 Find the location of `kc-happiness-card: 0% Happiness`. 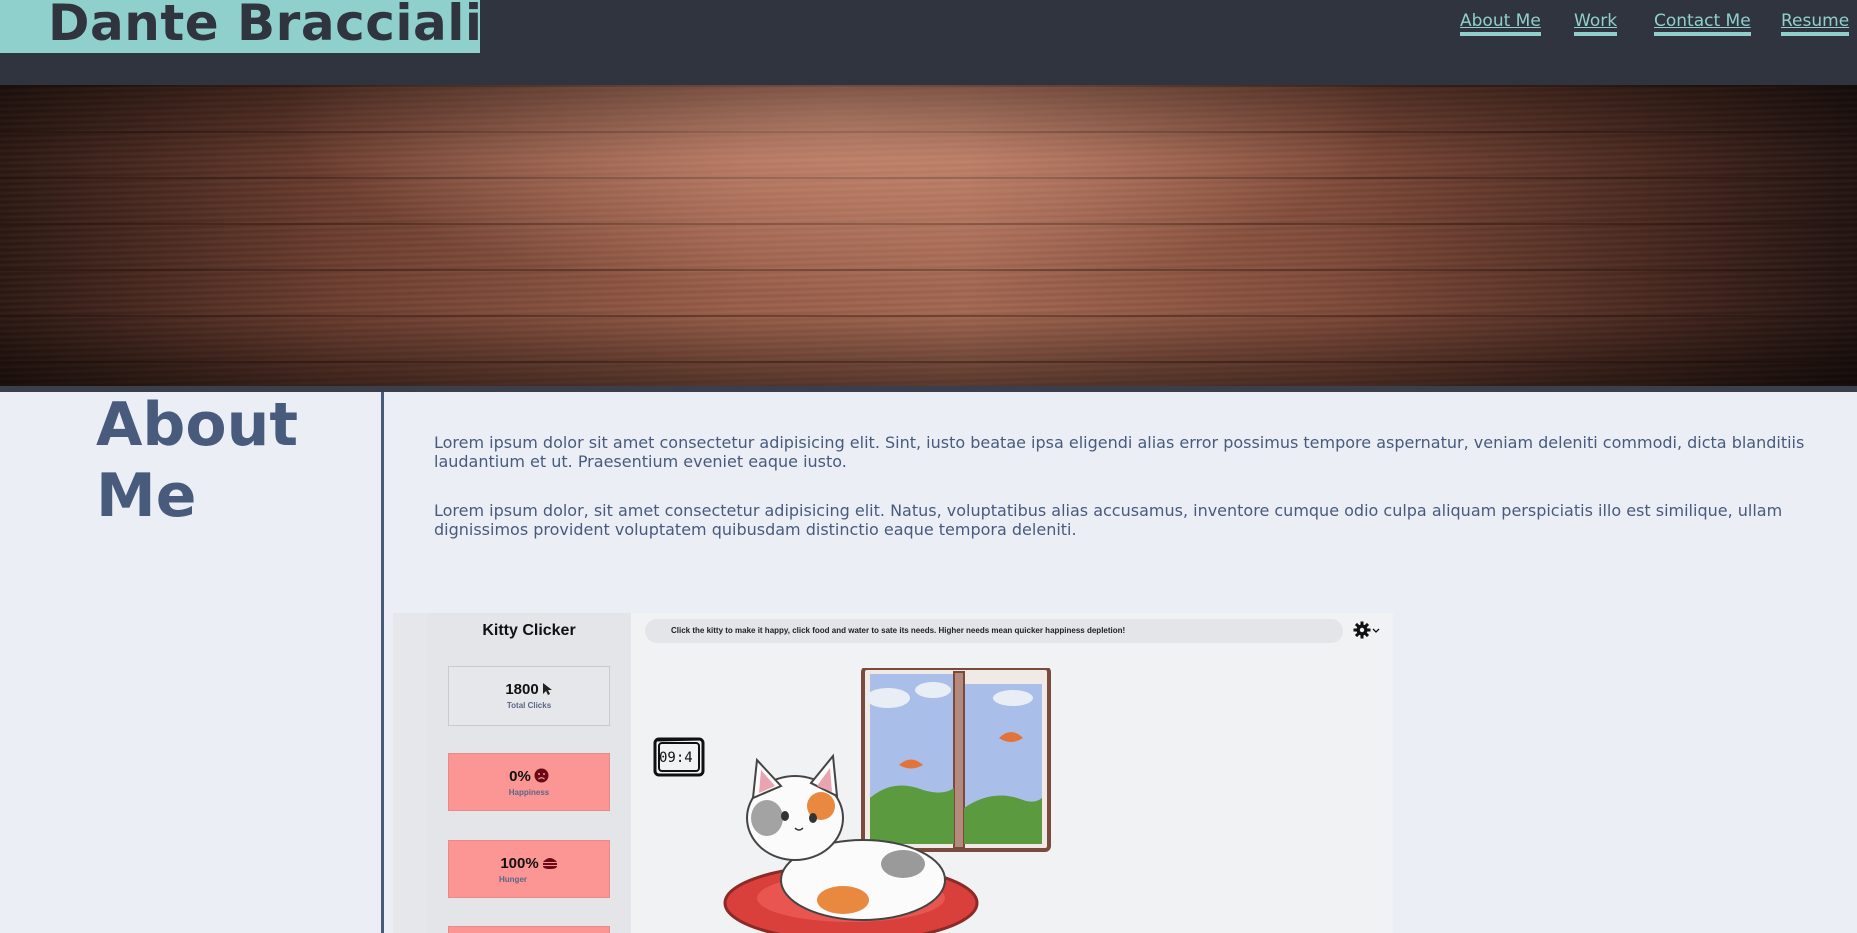

kc-happiness-card: 0% Happiness is located at coordinates (529, 782).